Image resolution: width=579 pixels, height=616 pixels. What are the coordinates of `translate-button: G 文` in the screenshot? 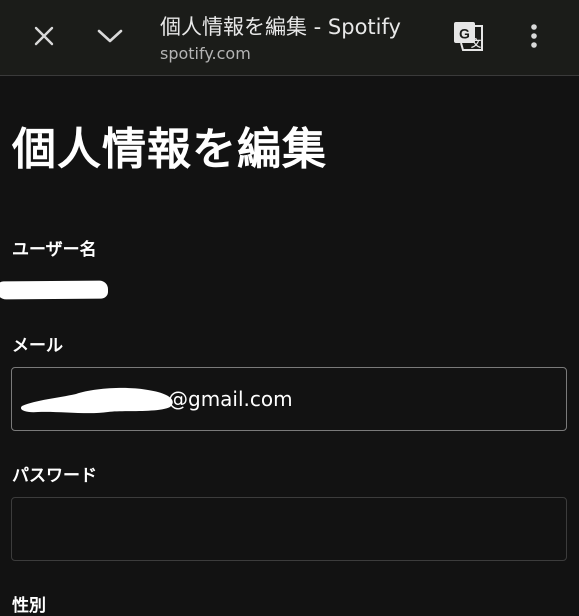 It's located at (468, 36).